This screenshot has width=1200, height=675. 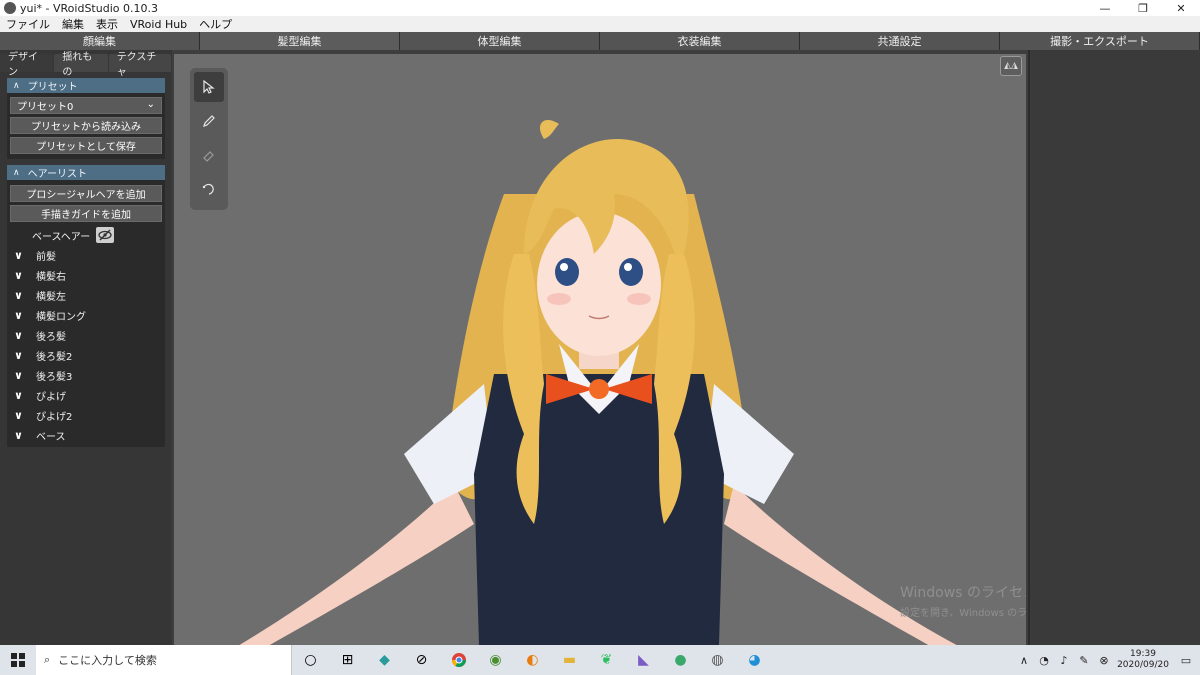 What do you see at coordinates (51, 277) in the screenshot?
I see `hair-item-label: 横髪右` at bounding box center [51, 277].